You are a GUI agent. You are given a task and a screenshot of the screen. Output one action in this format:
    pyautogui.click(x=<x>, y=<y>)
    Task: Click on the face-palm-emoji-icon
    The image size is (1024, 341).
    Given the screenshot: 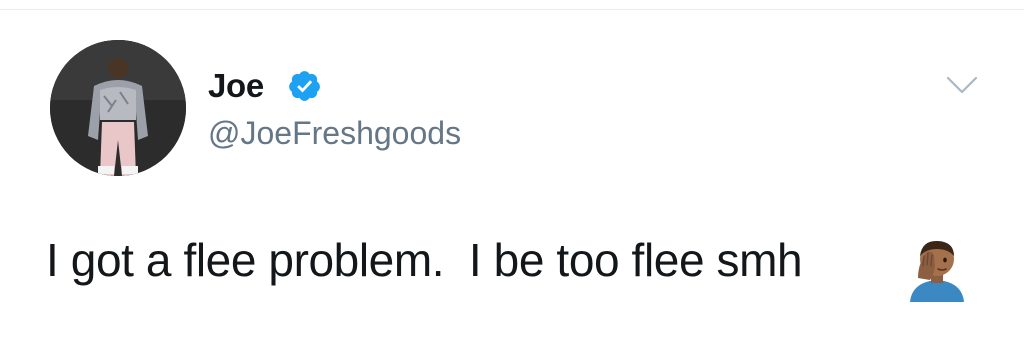 What is the action you would take?
    pyautogui.click(x=937, y=271)
    